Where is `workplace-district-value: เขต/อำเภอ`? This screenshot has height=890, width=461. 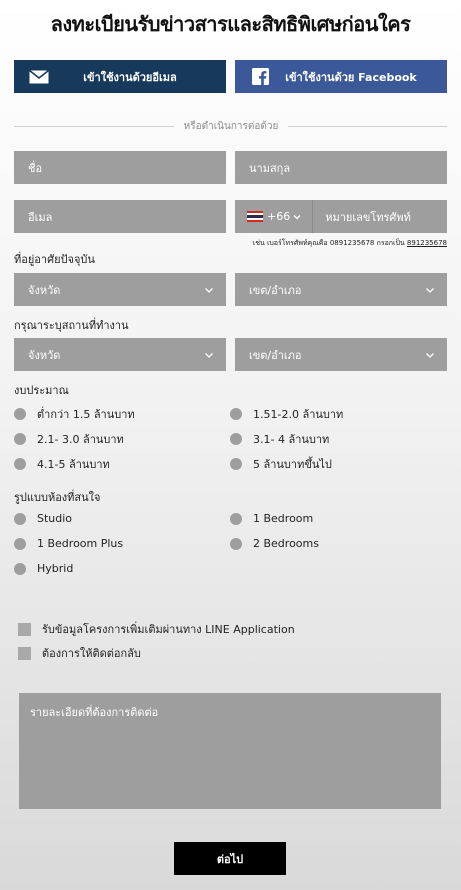 workplace-district-value: เขต/อำเภอ is located at coordinates (275, 355).